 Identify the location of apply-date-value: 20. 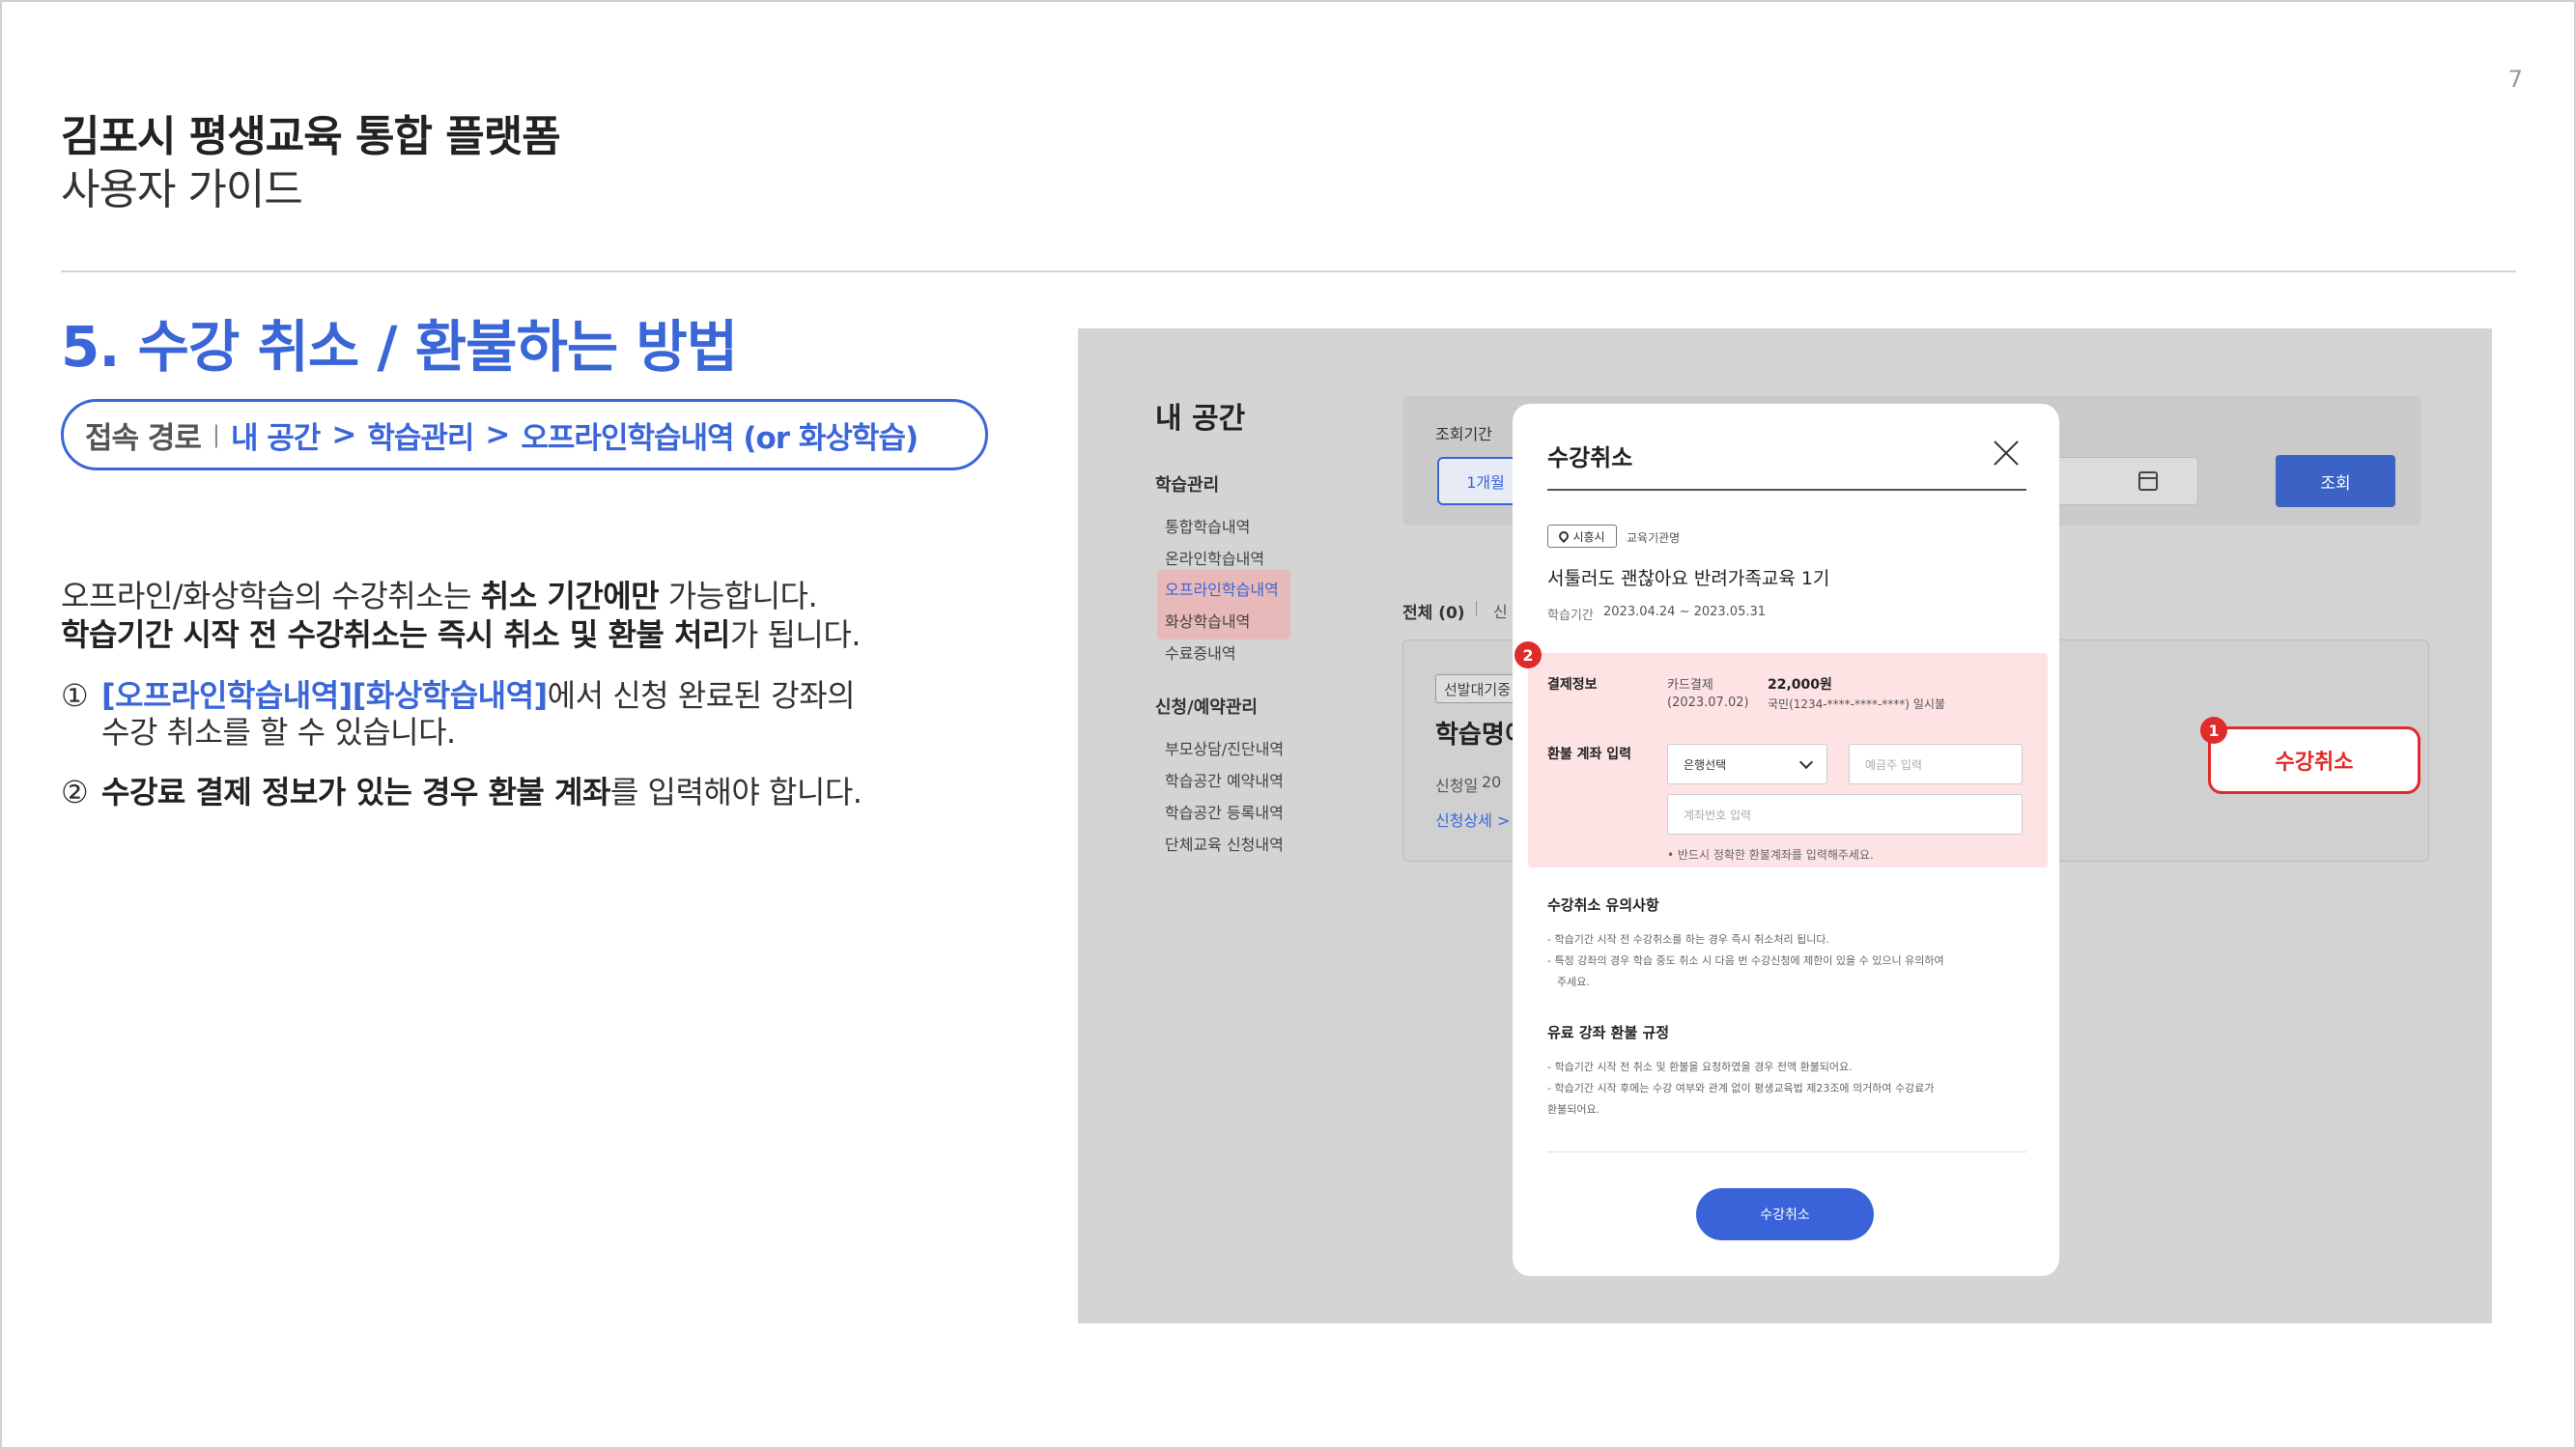
(1492, 782).